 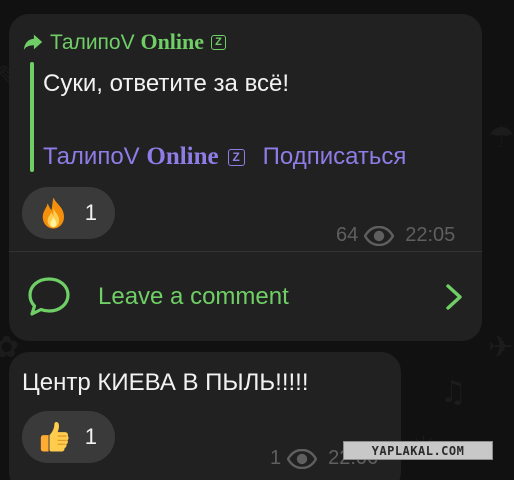 What do you see at coordinates (49, 296) in the screenshot?
I see `comment-bubble-icon` at bounding box center [49, 296].